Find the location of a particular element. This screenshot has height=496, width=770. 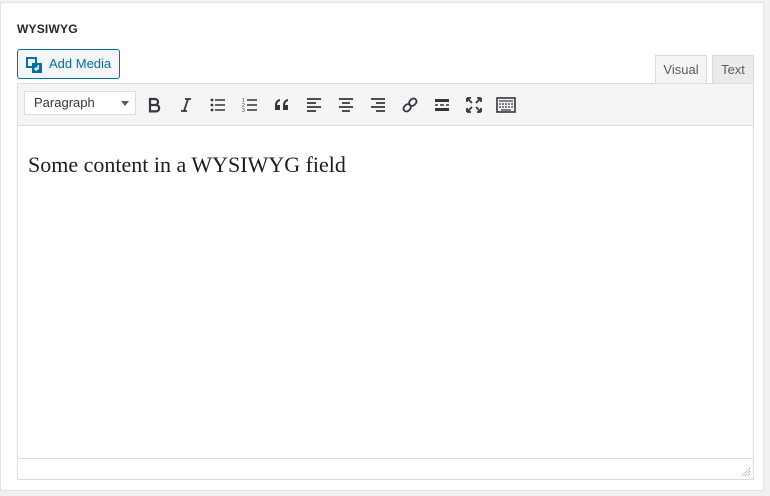

svg-text: 3 is located at coordinates (243, 110).